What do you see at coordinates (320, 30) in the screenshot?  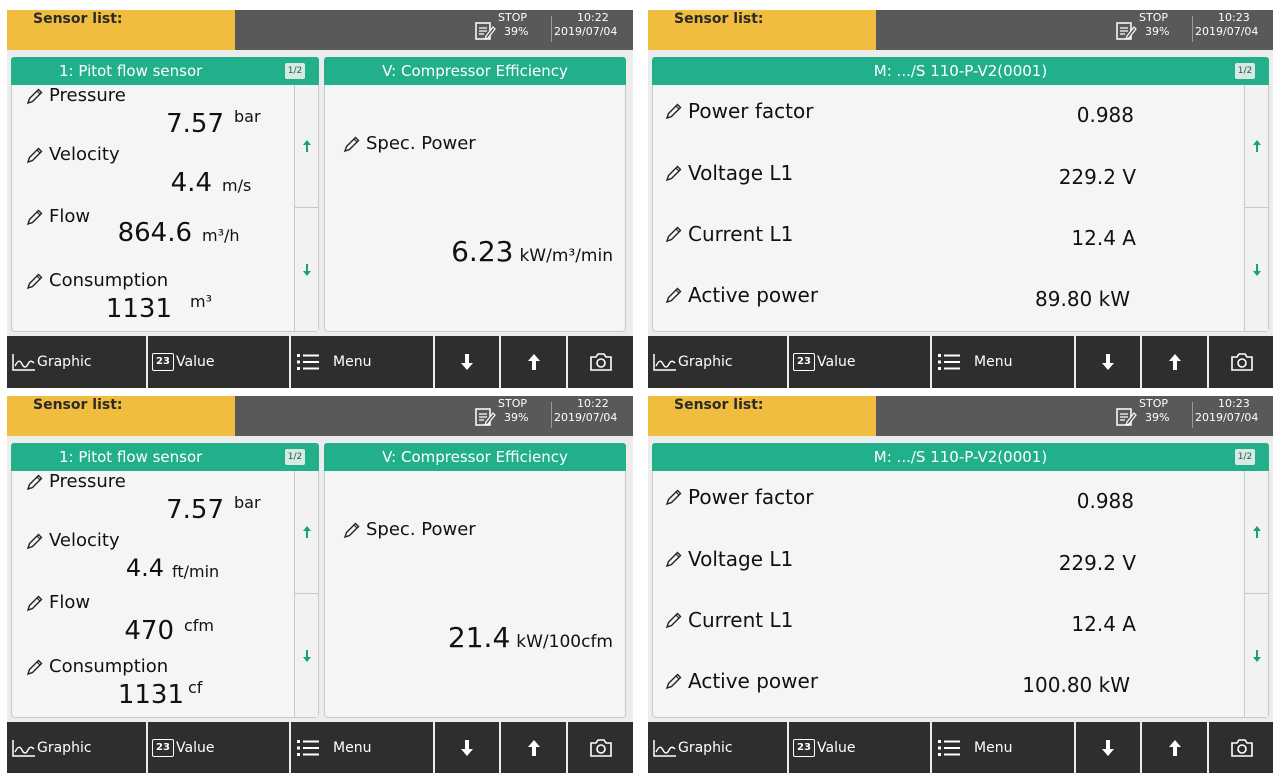 I see `top-bar: Sensor list: STOP 39% 10:22 2019/07/04` at bounding box center [320, 30].